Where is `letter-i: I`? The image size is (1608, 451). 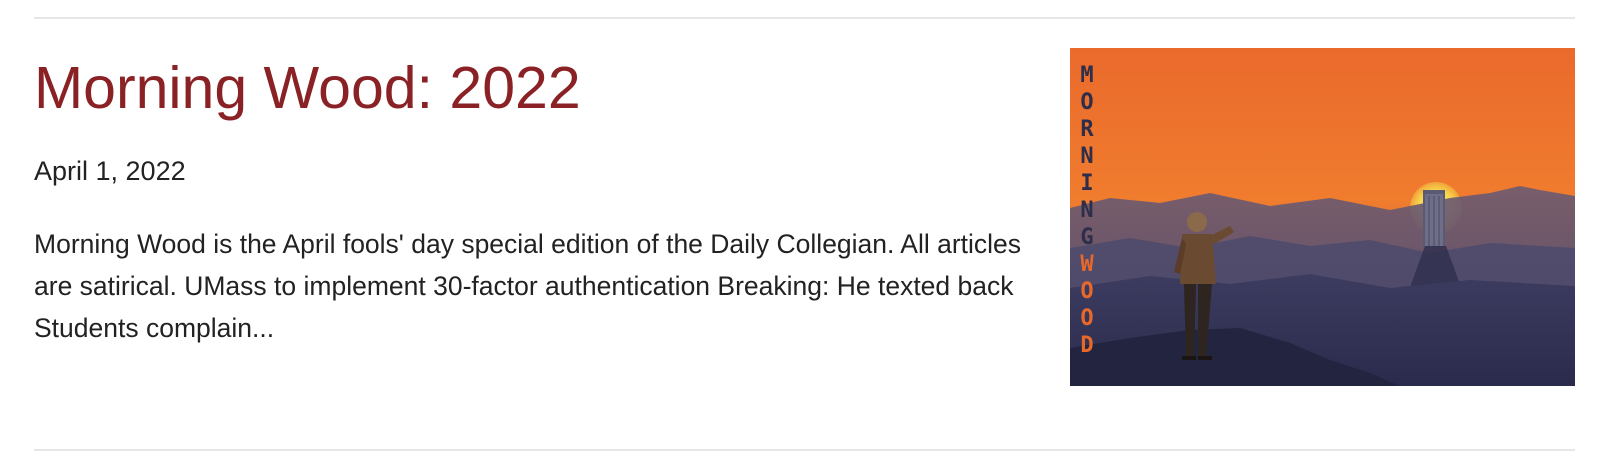 letter-i: I is located at coordinates (1087, 183).